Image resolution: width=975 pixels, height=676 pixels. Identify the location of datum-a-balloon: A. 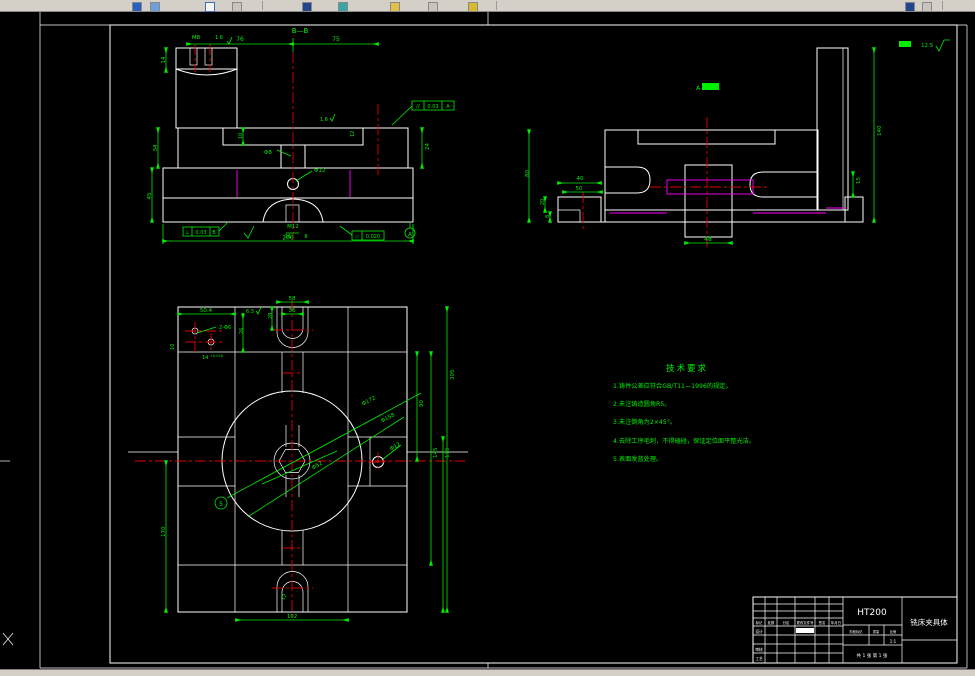
(410, 230).